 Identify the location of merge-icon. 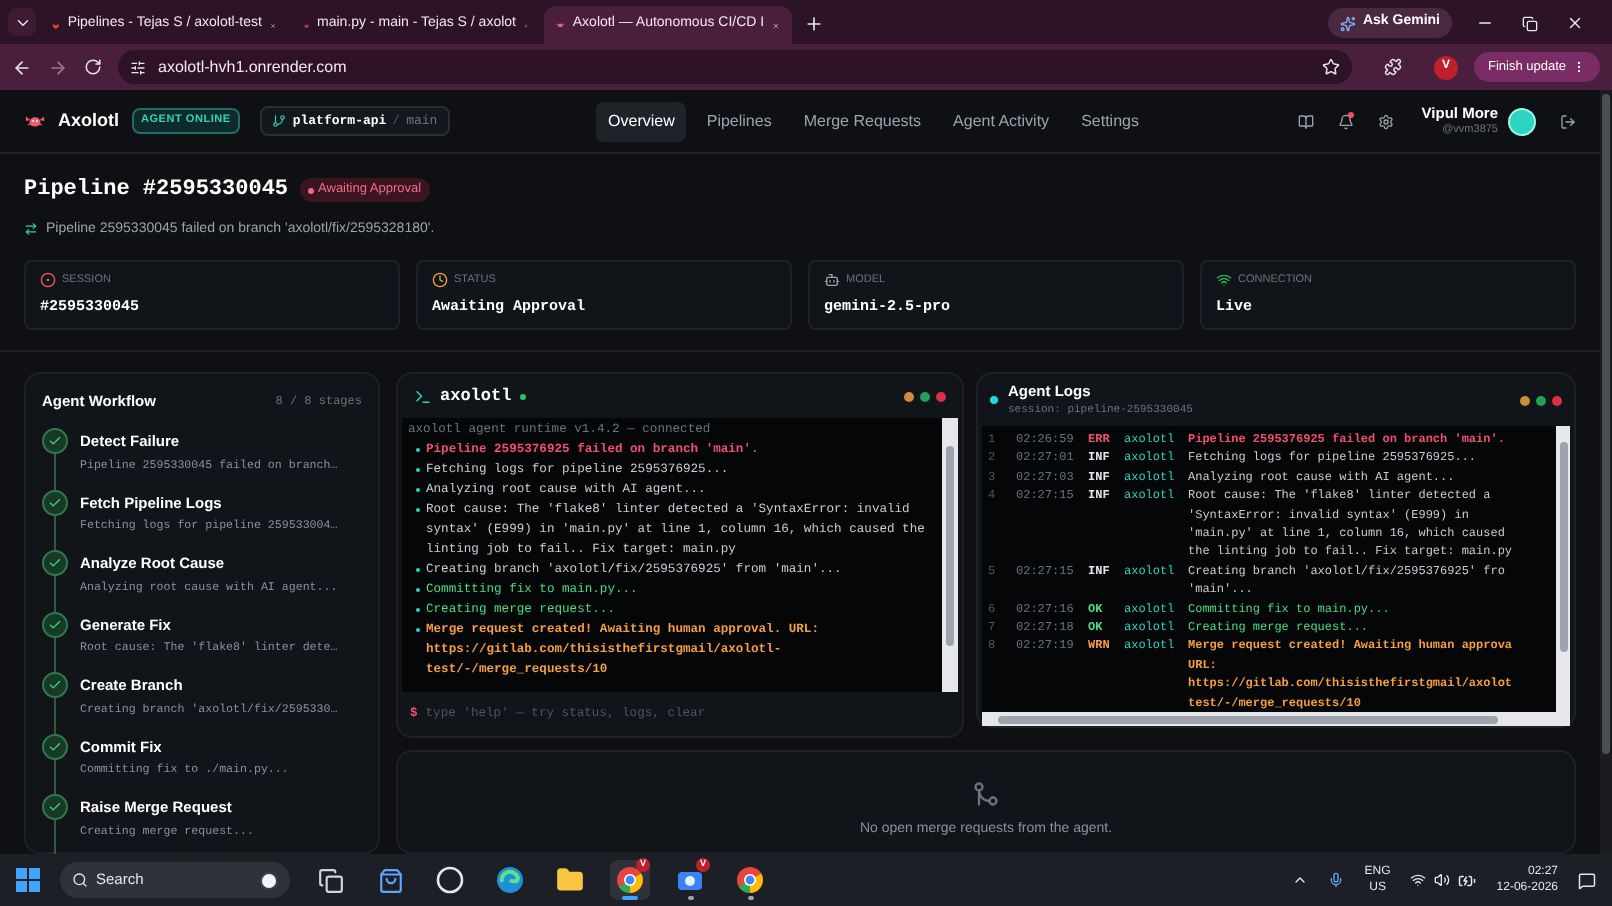
(986, 794).